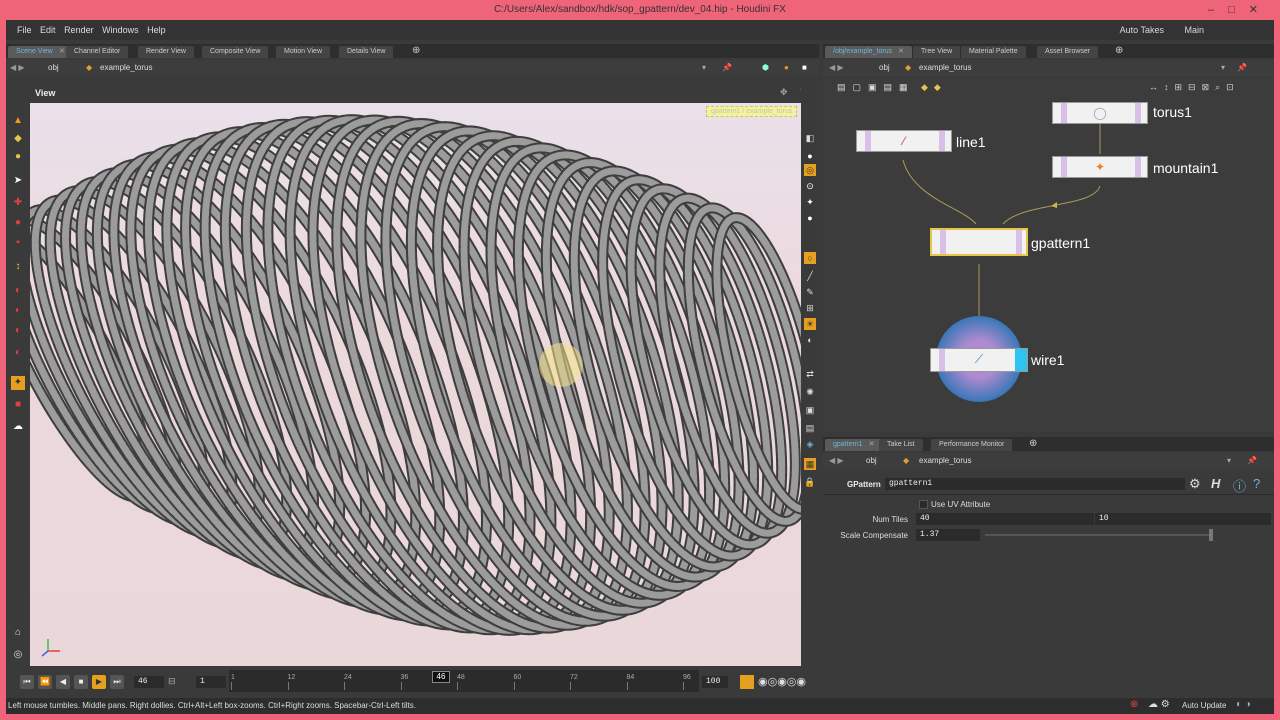 This screenshot has height=720, width=1280. What do you see at coordinates (1183, 519) in the screenshot?
I see `num-tiles-y-field: 10` at bounding box center [1183, 519].